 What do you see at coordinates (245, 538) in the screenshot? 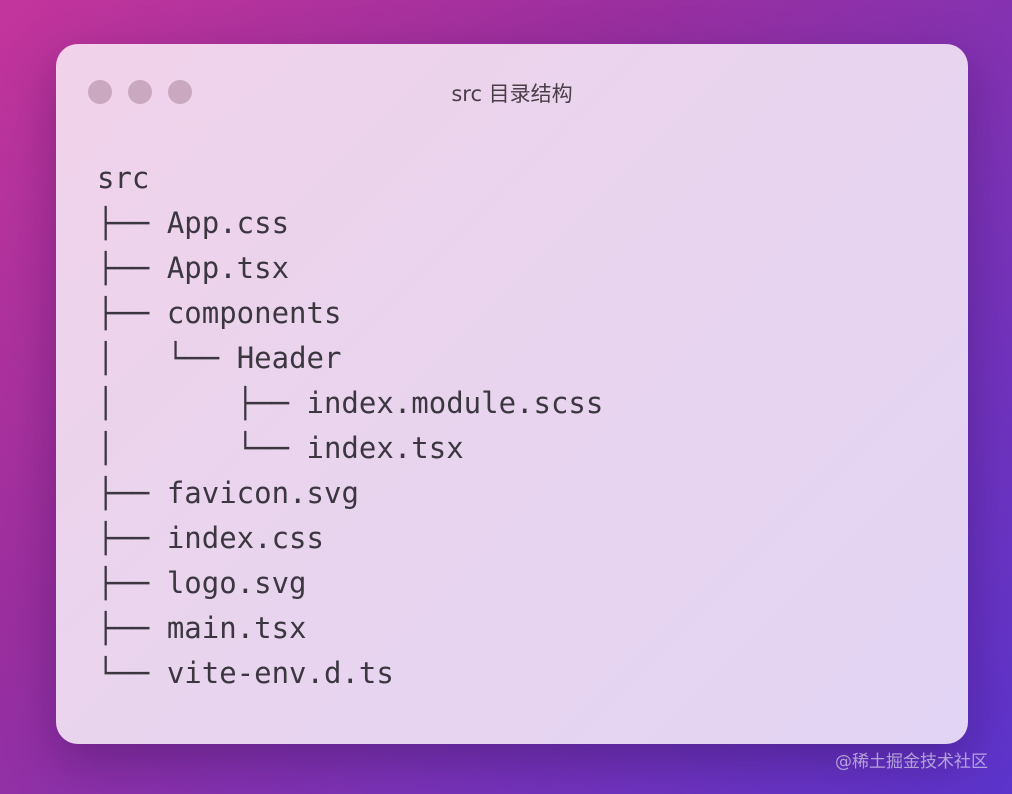
I see `tree-item-name: index.css` at bounding box center [245, 538].